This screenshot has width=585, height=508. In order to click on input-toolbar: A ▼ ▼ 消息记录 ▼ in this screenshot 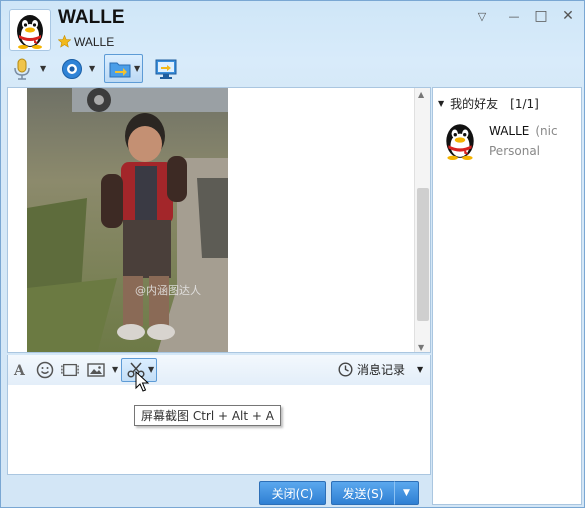, I will do `click(219, 370)`.